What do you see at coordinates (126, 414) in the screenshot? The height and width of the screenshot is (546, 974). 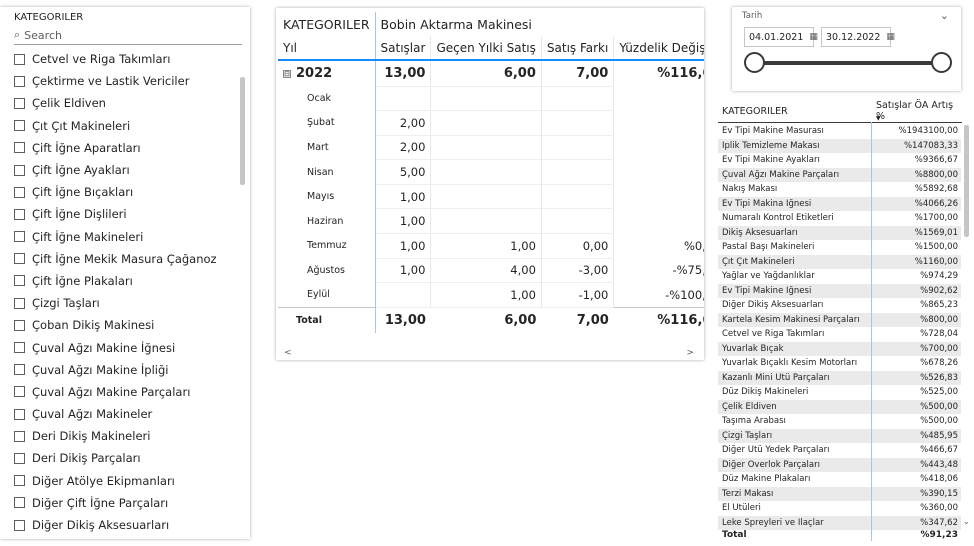 I see `slicer-item: Çuval Ağzı Makineler` at bounding box center [126, 414].